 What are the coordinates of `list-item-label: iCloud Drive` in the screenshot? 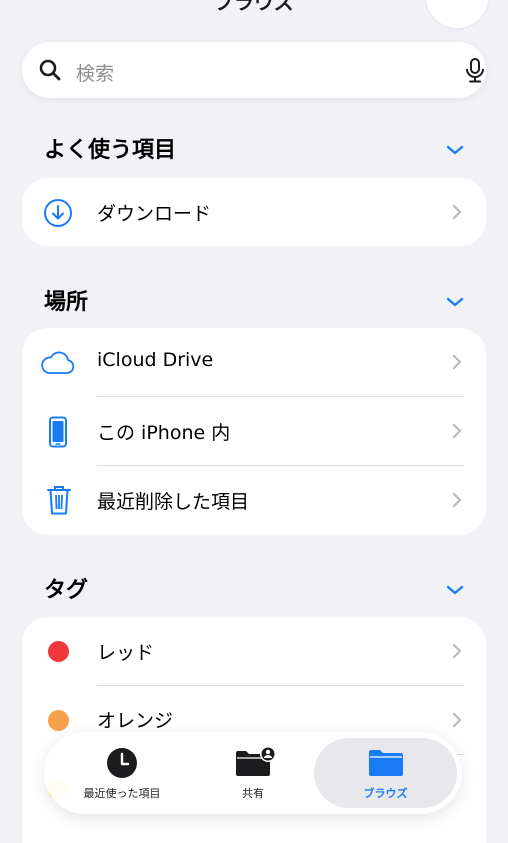 It's located at (155, 360).